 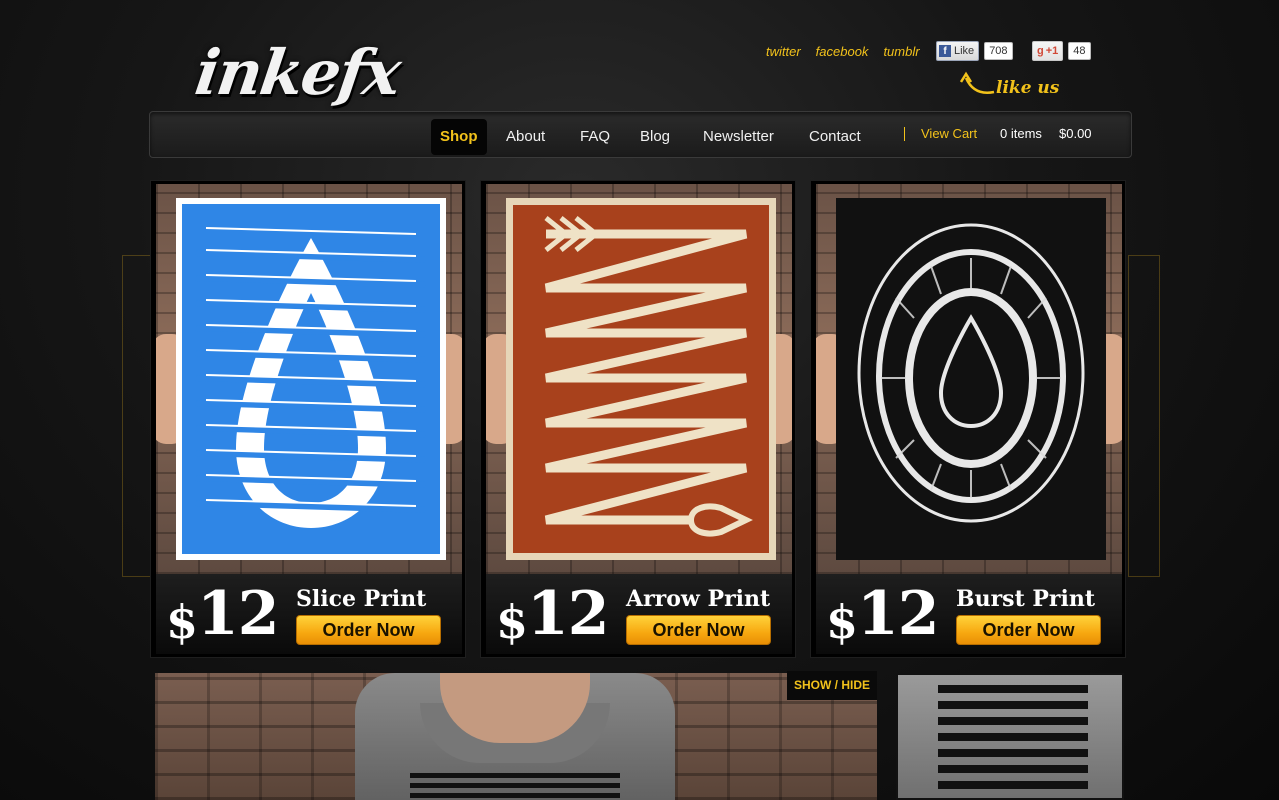 What do you see at coordinates (964, 51) in the screenshot?
I see `facebook-like-label: Like` at bounding box center [964, 51].